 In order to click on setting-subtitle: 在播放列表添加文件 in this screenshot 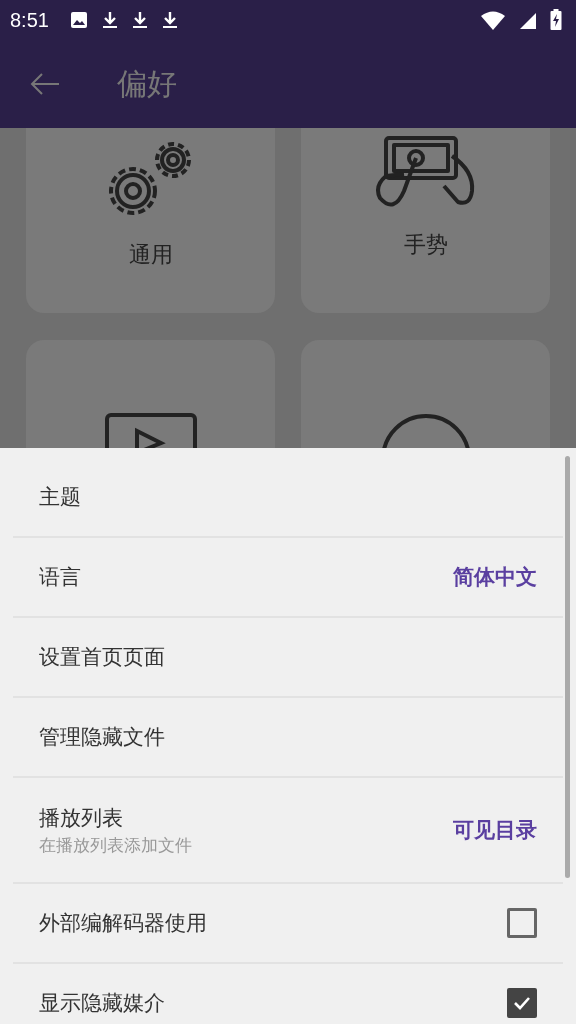, I will do `click(116, 845)`.